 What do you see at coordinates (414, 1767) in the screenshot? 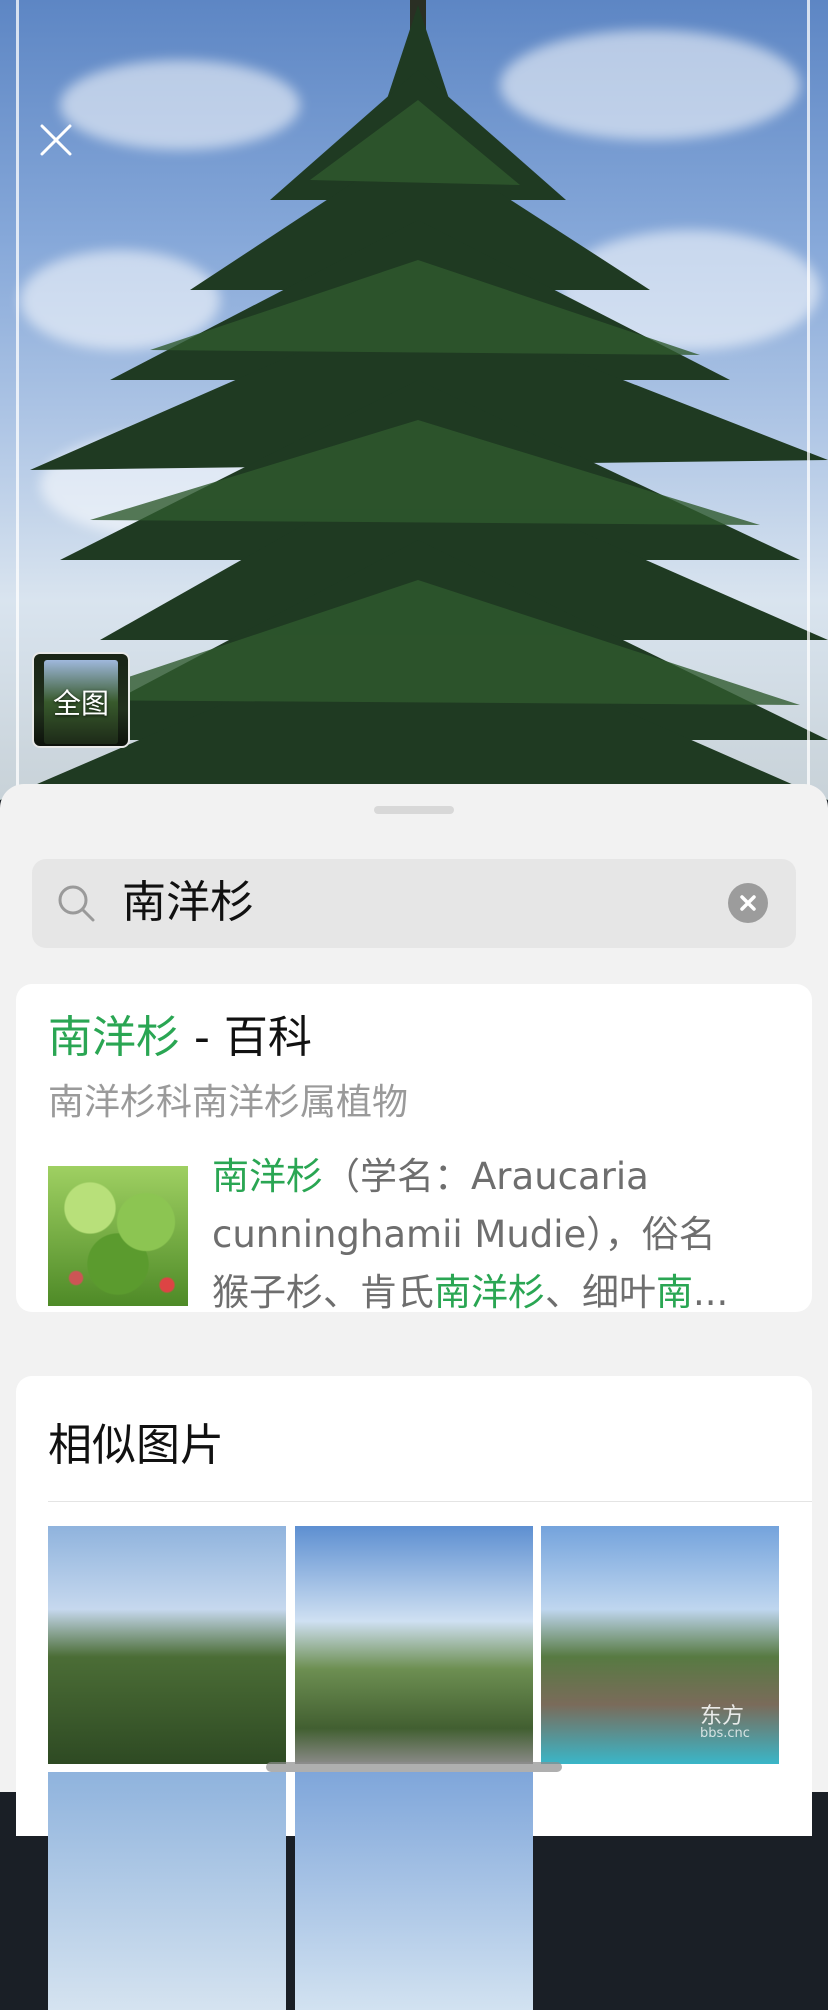
I see `home-indicator` at bounding box center [414, 1767].